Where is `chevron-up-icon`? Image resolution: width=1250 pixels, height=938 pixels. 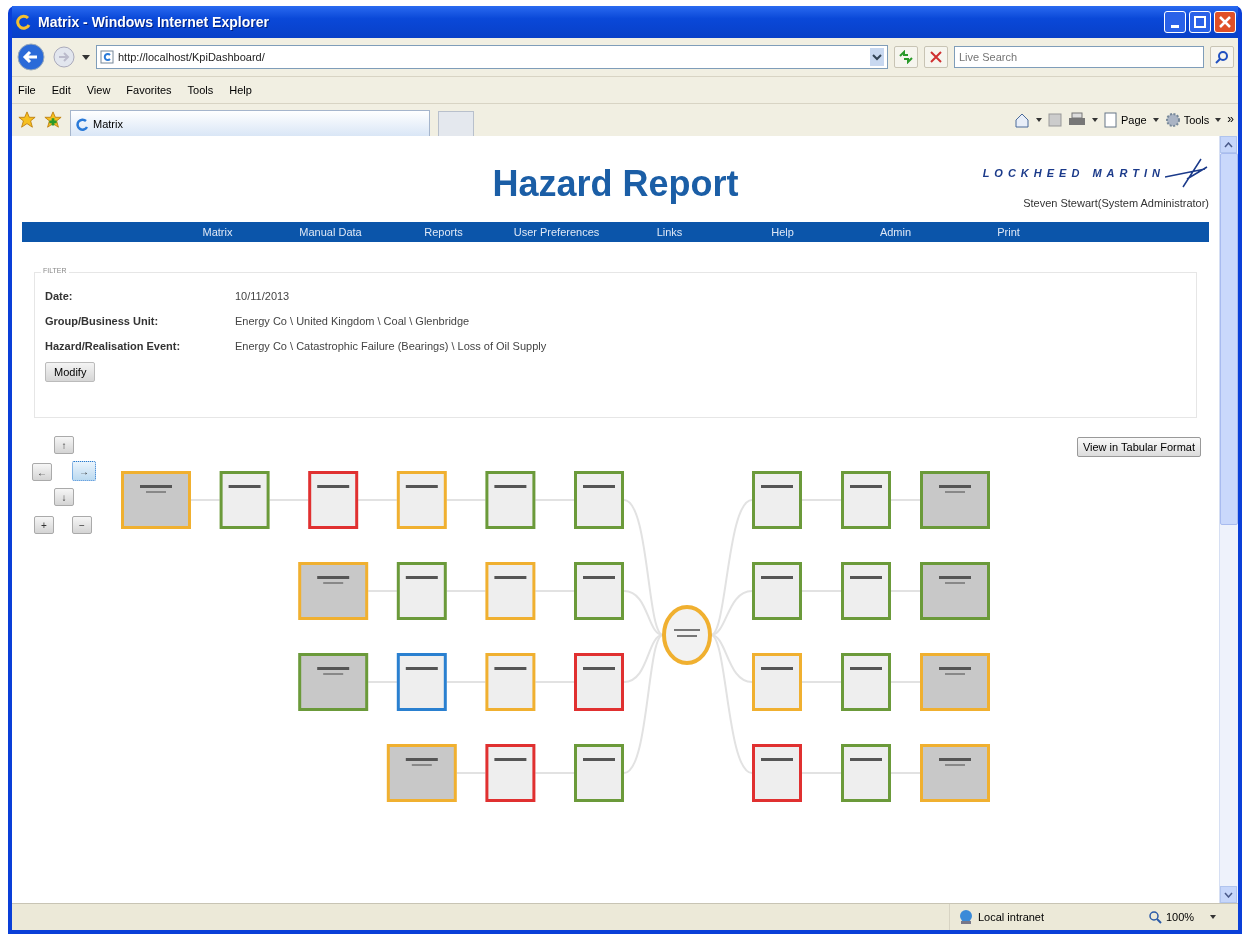 chevron-up-icon is located at coordinates (1228, 144).